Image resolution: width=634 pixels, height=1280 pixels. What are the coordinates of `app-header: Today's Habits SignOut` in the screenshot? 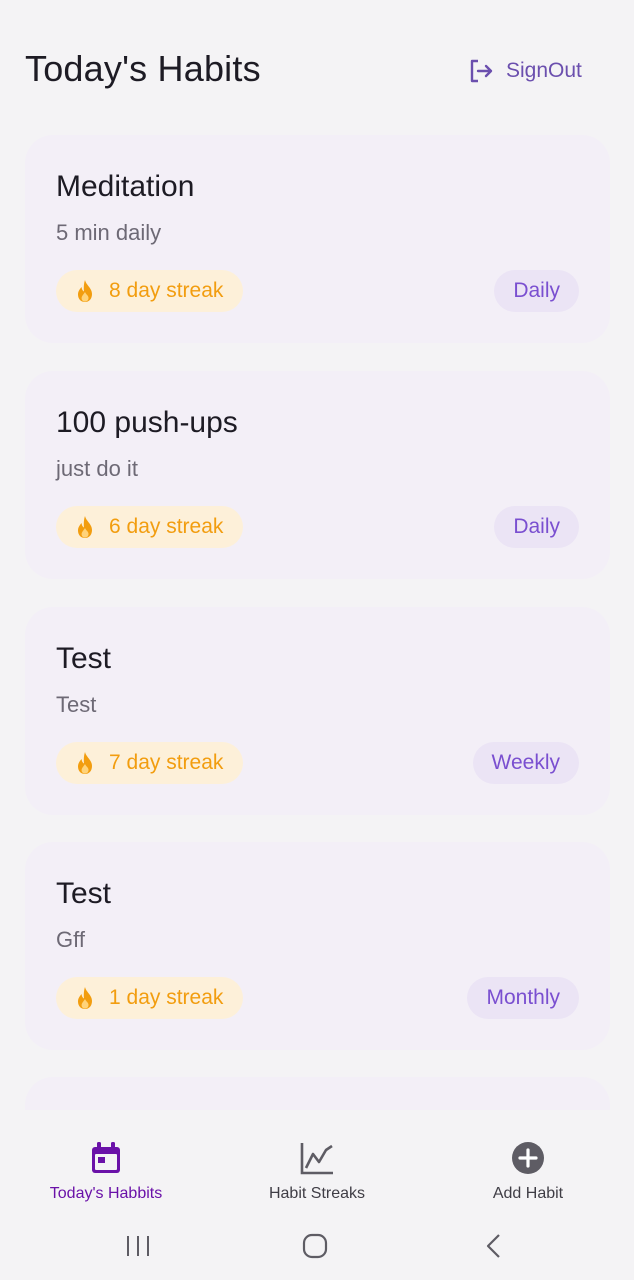 It's located at (317, 60).